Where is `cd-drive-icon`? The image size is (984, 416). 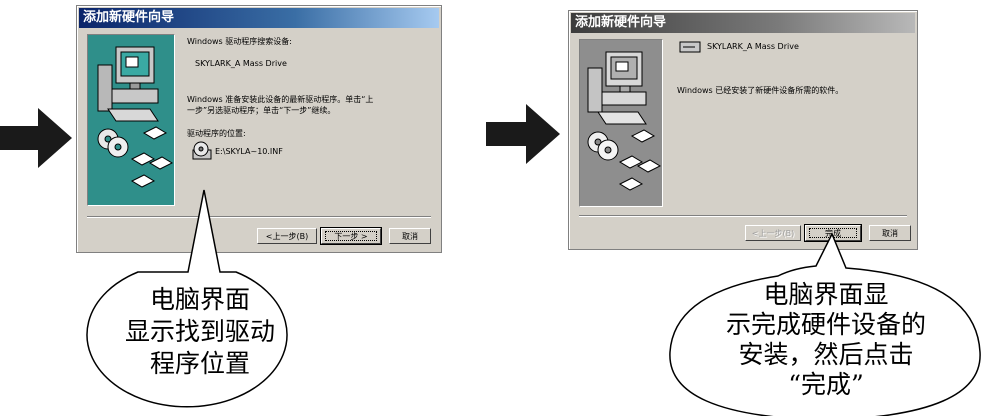
cd-drive-icon is located at coordinates (202, 150).